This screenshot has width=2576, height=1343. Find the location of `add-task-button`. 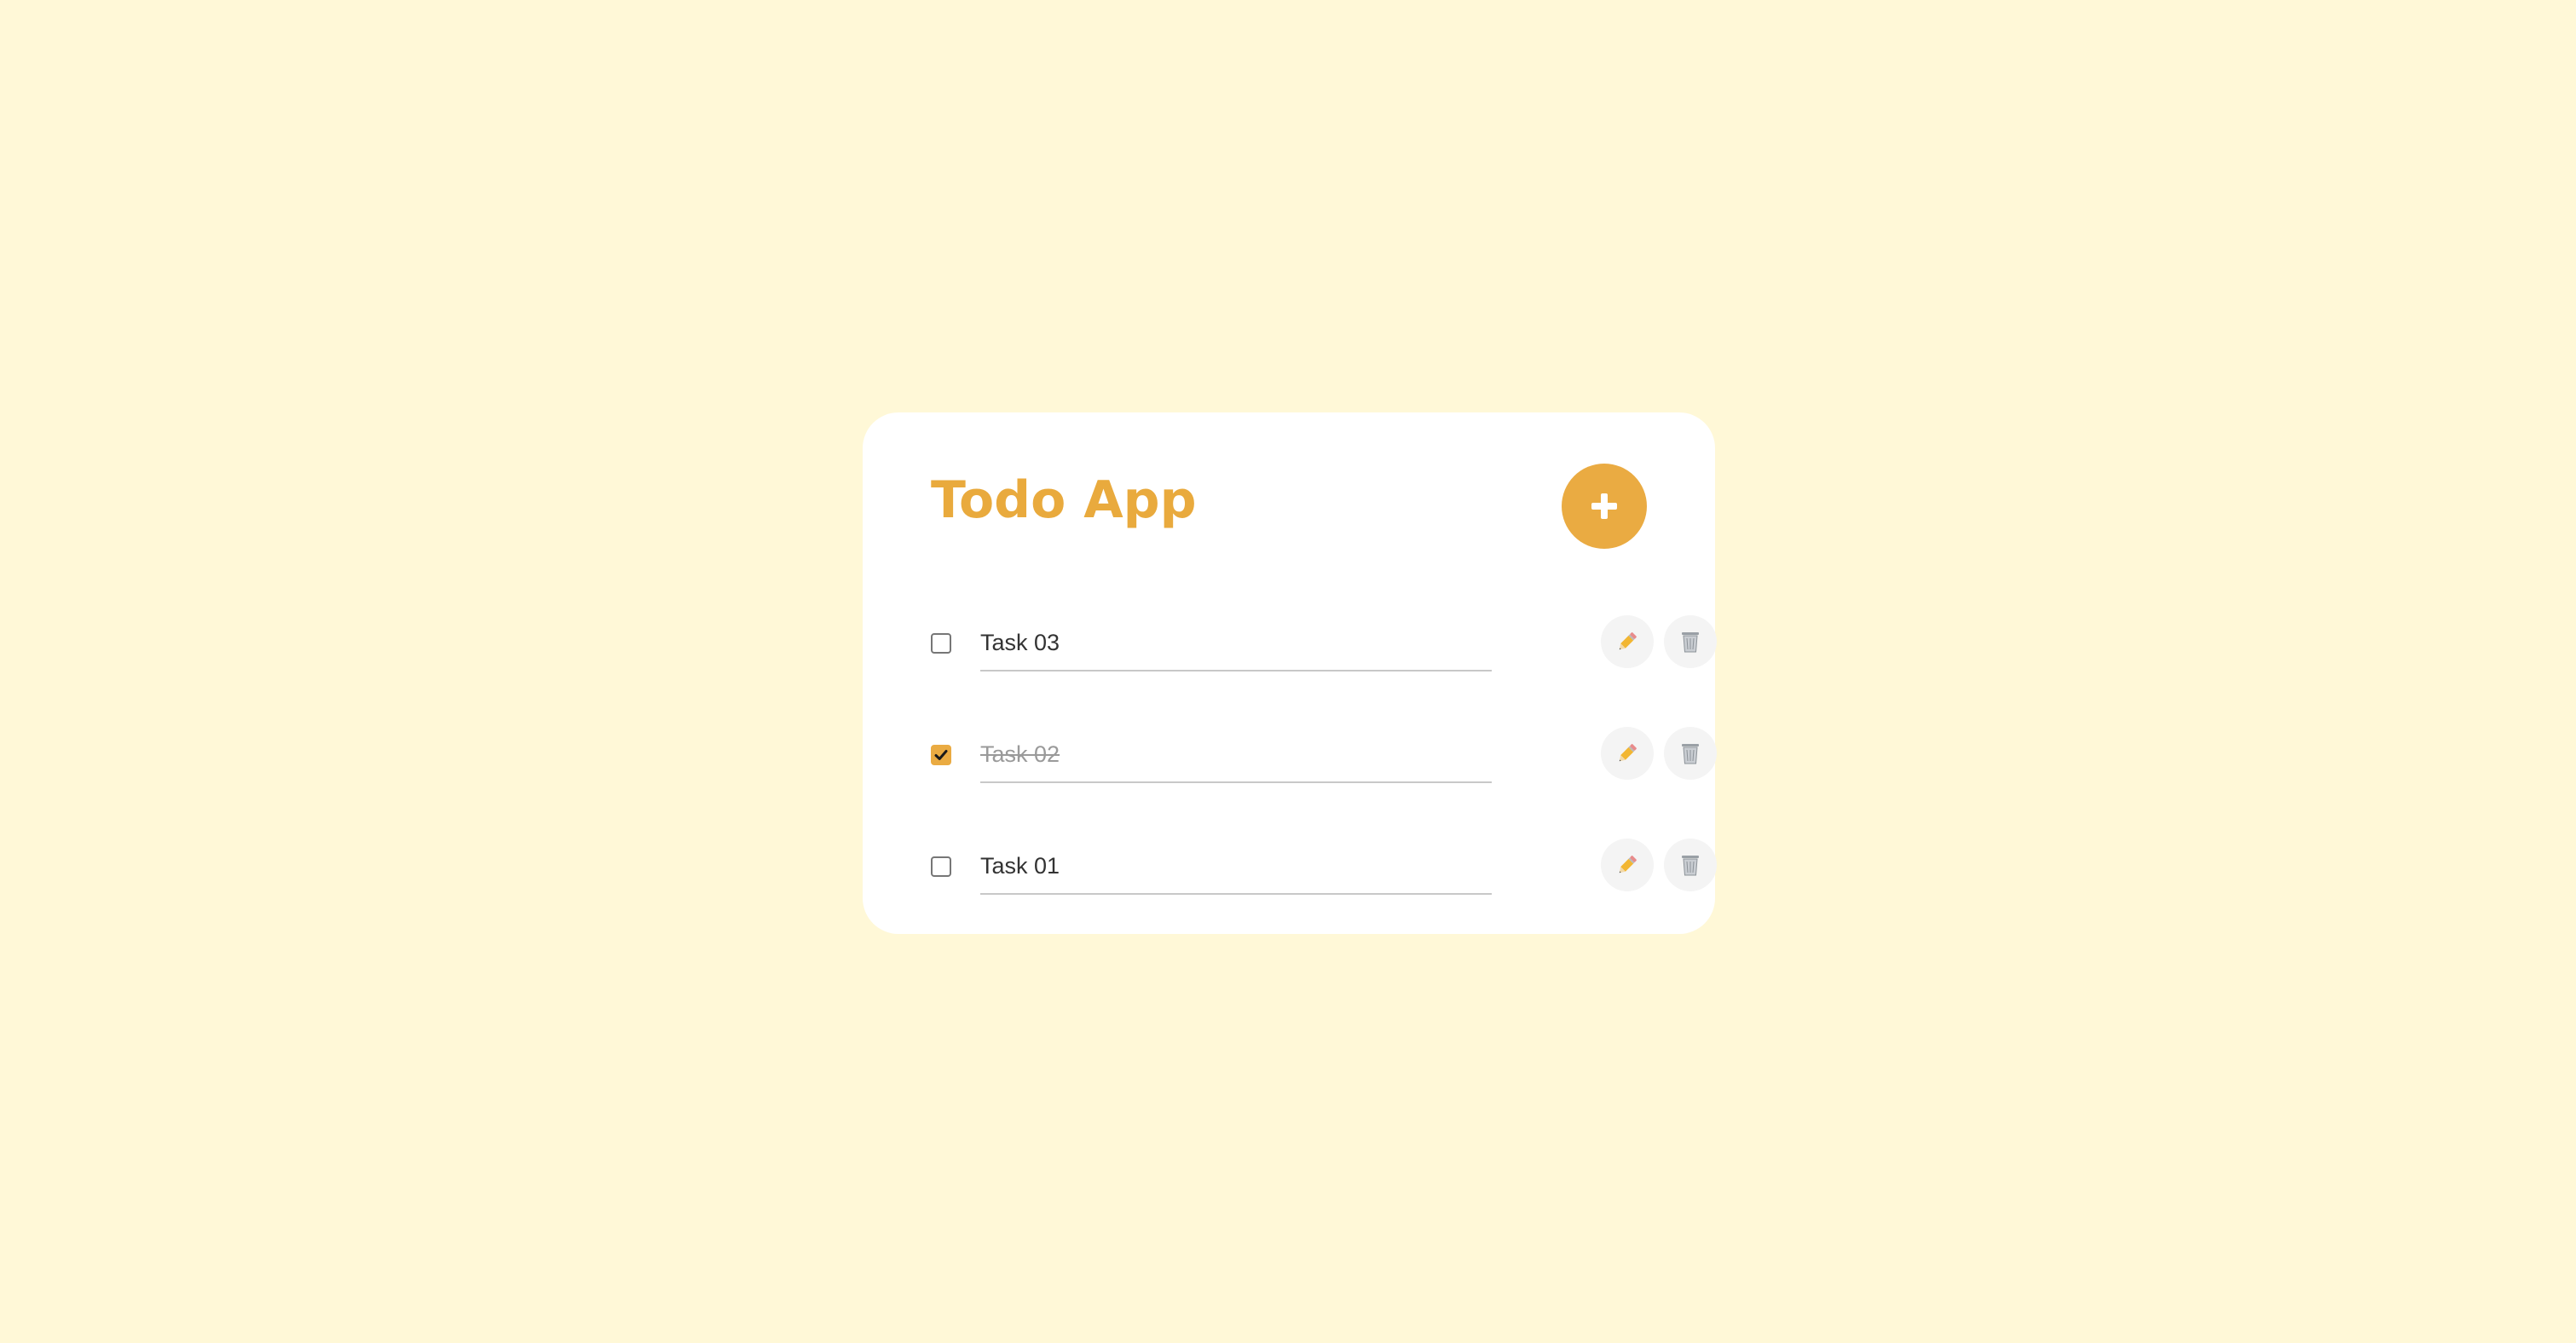

add-task-button is located at coordinates (1604, 506).